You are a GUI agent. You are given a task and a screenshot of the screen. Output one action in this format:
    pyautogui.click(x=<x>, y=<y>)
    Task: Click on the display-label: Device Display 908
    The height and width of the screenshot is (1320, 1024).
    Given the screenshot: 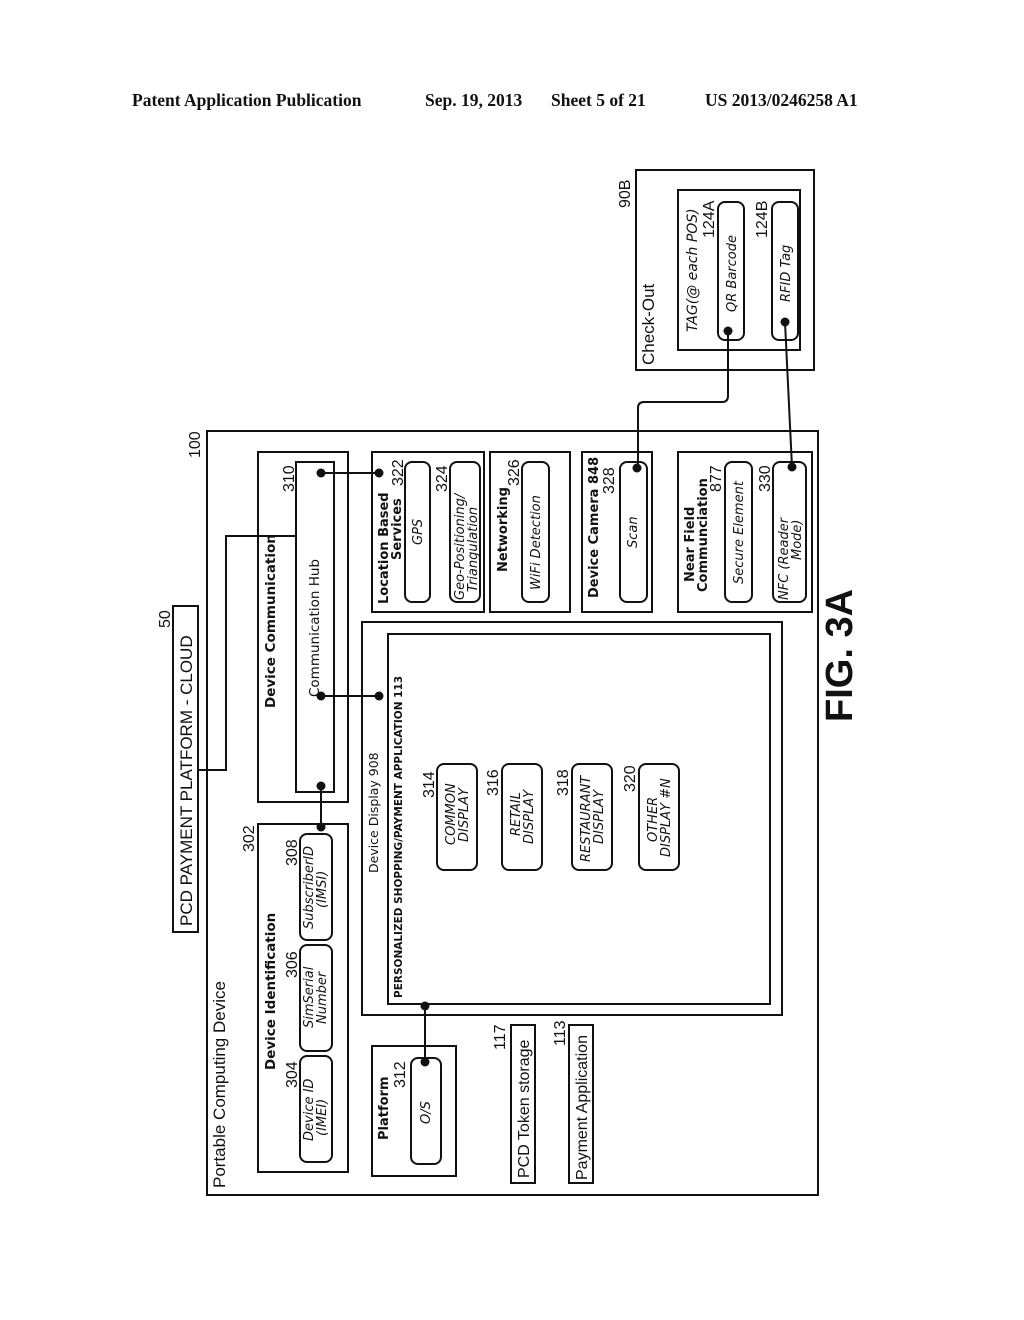 What is the action you would take?
    pyautogui.click(x=373, y=812)
    